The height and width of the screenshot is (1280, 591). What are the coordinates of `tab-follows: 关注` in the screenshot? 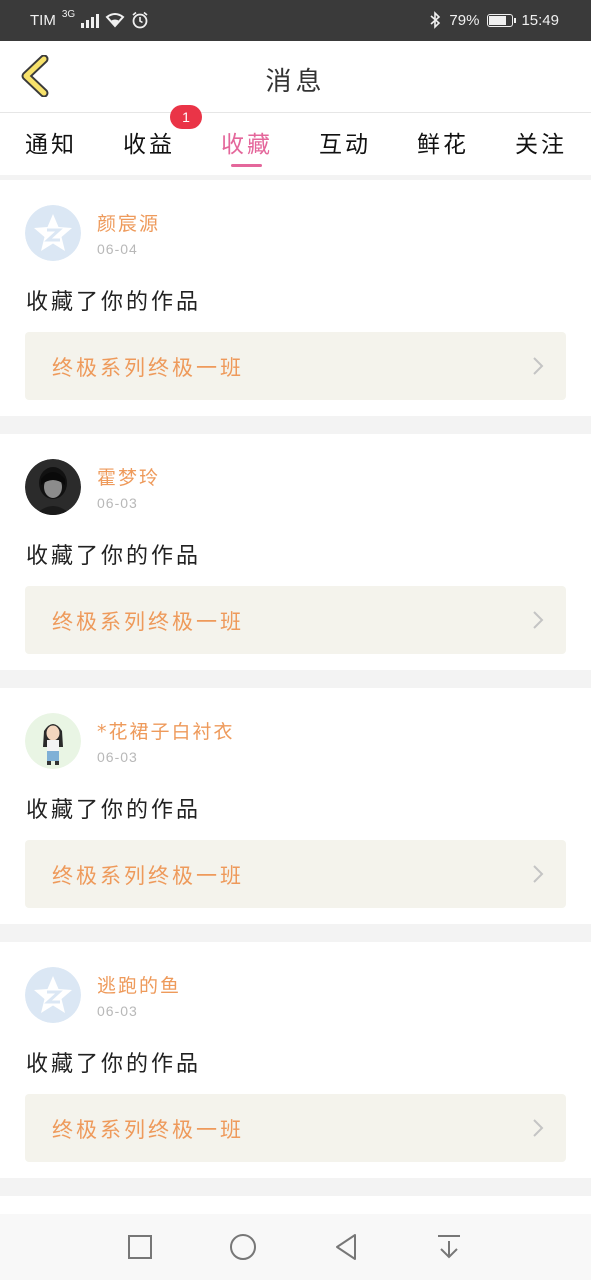 It's located at (541, 142).